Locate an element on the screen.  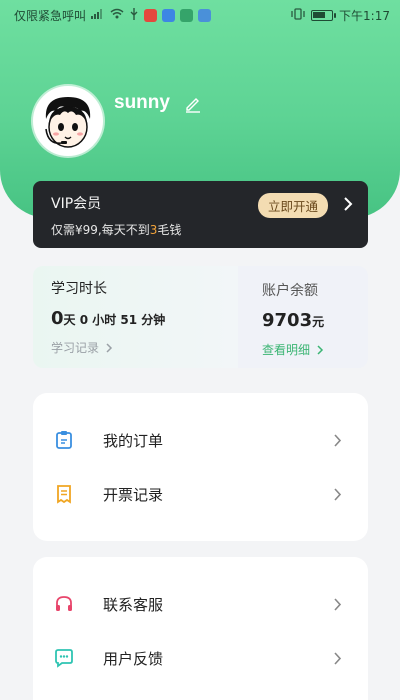
app-notification-icon is located at coordinates (151, 15).